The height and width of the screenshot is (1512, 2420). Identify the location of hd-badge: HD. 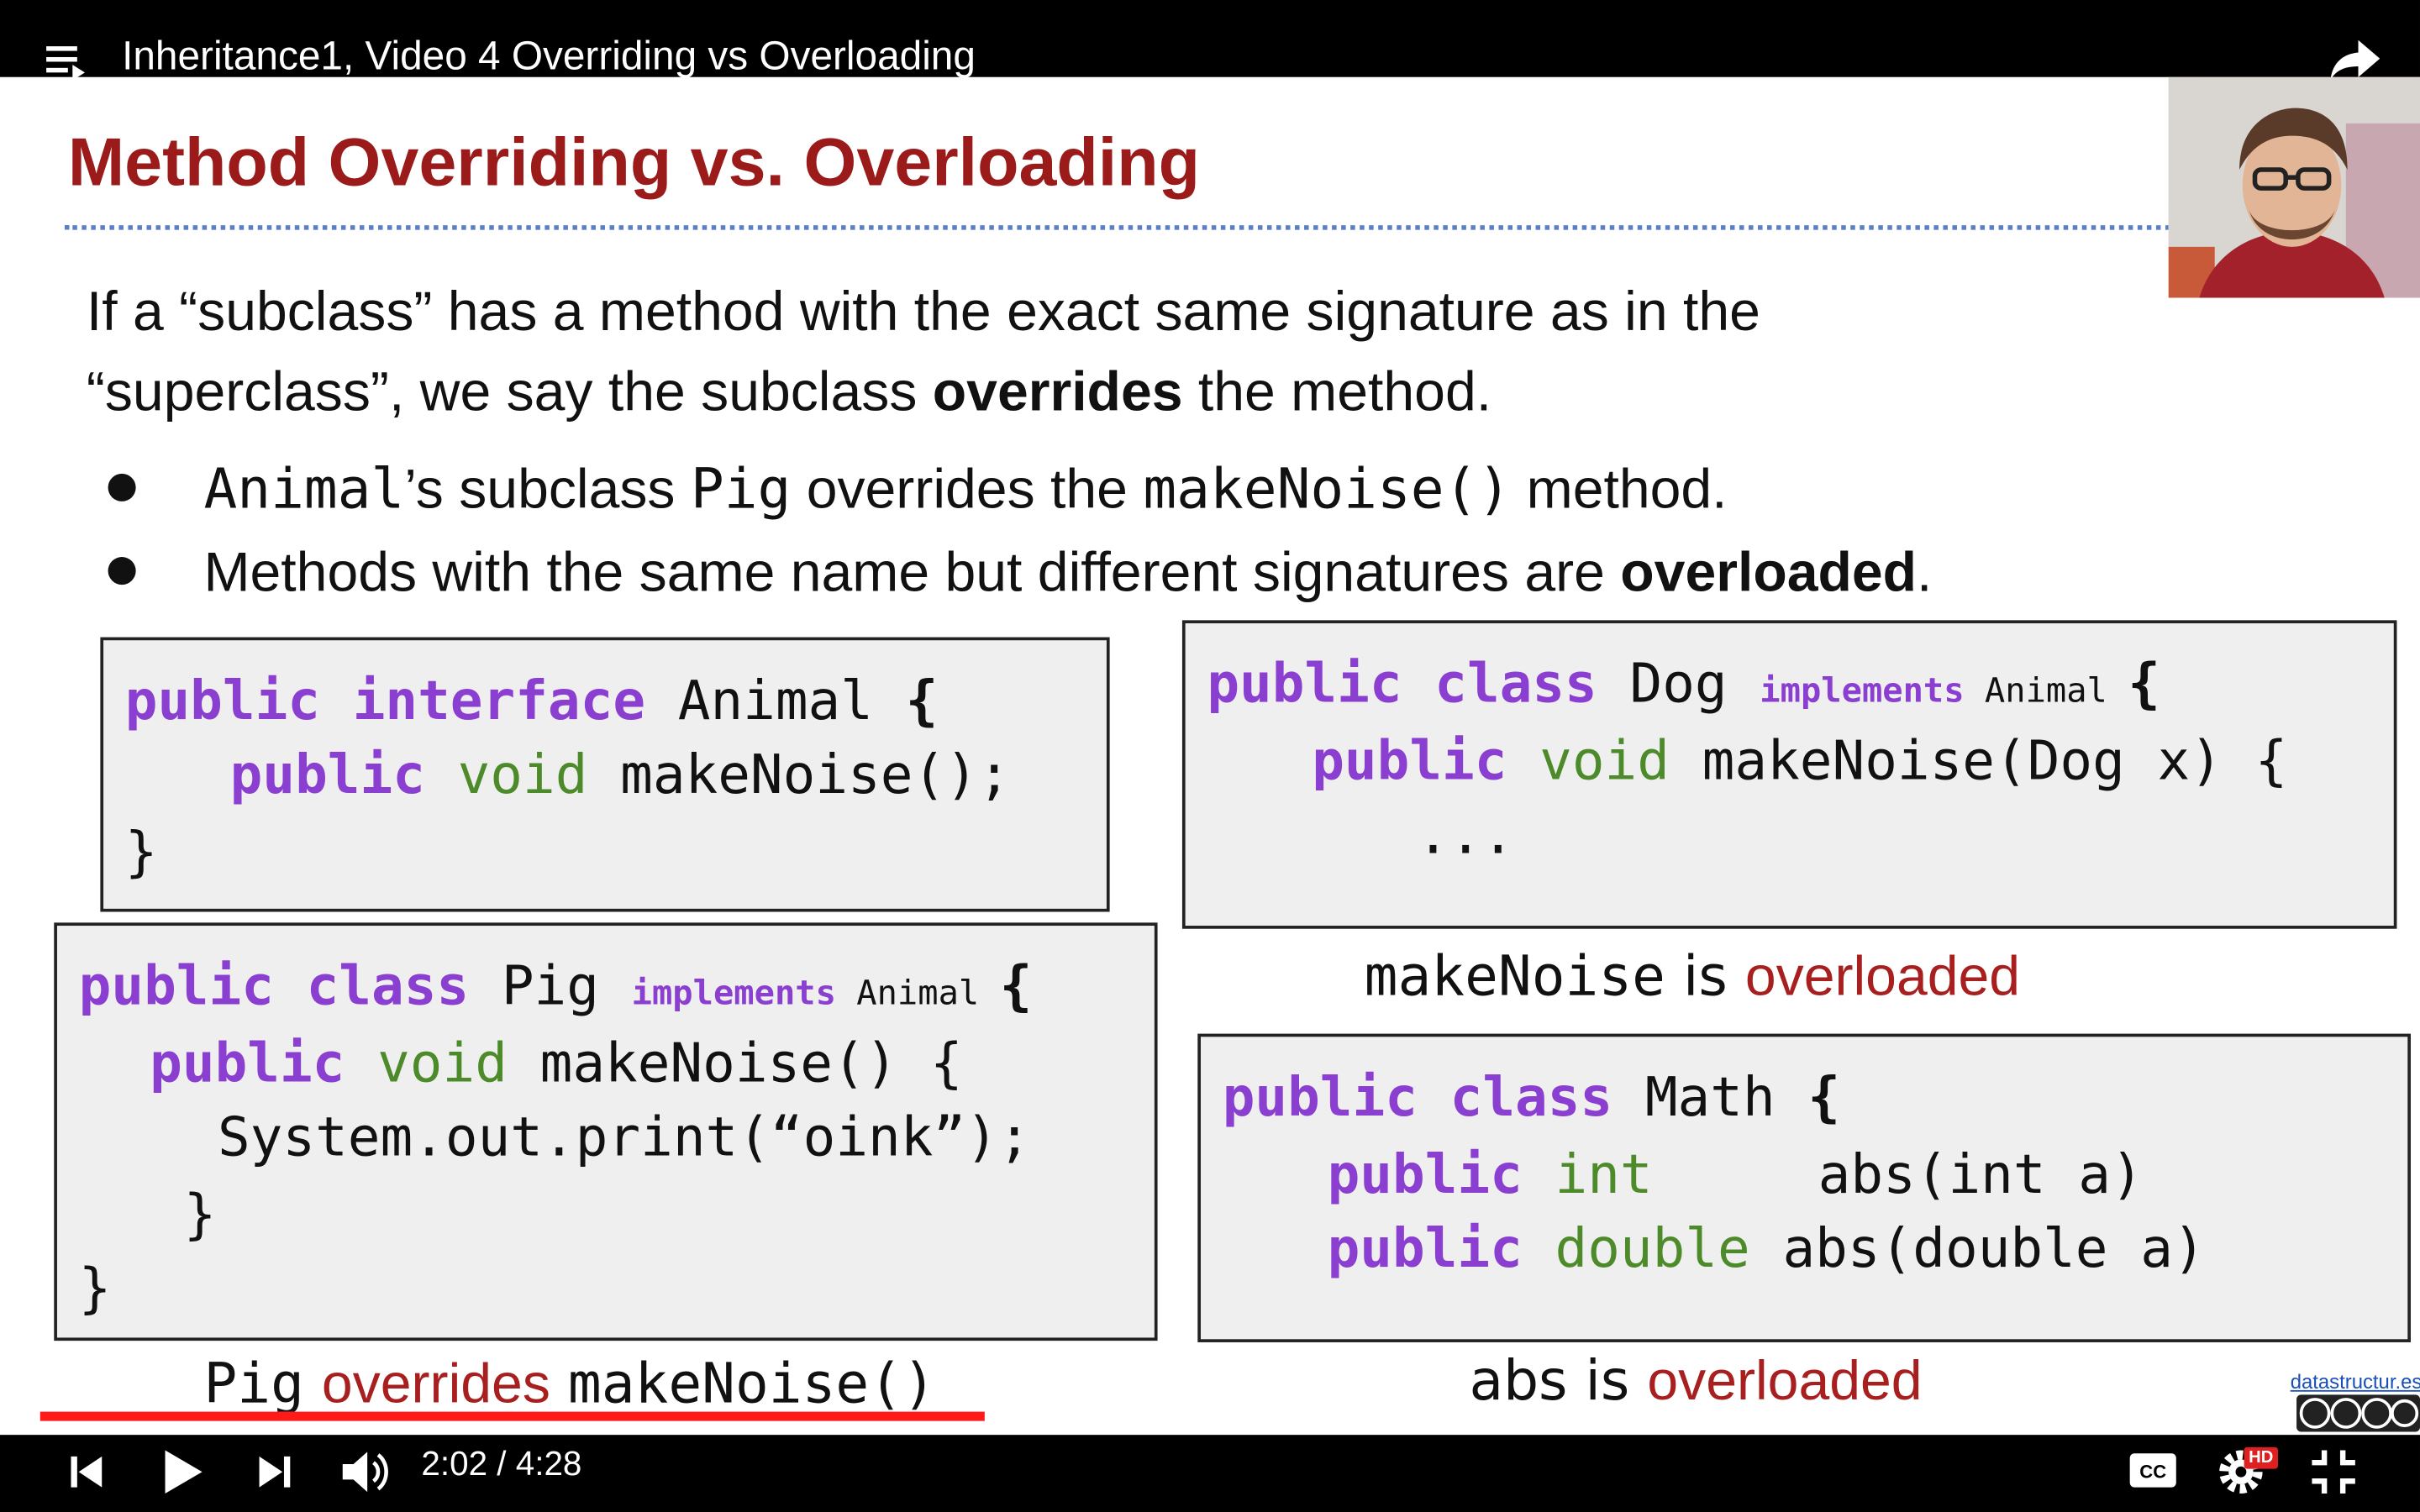
(2261, 1457).